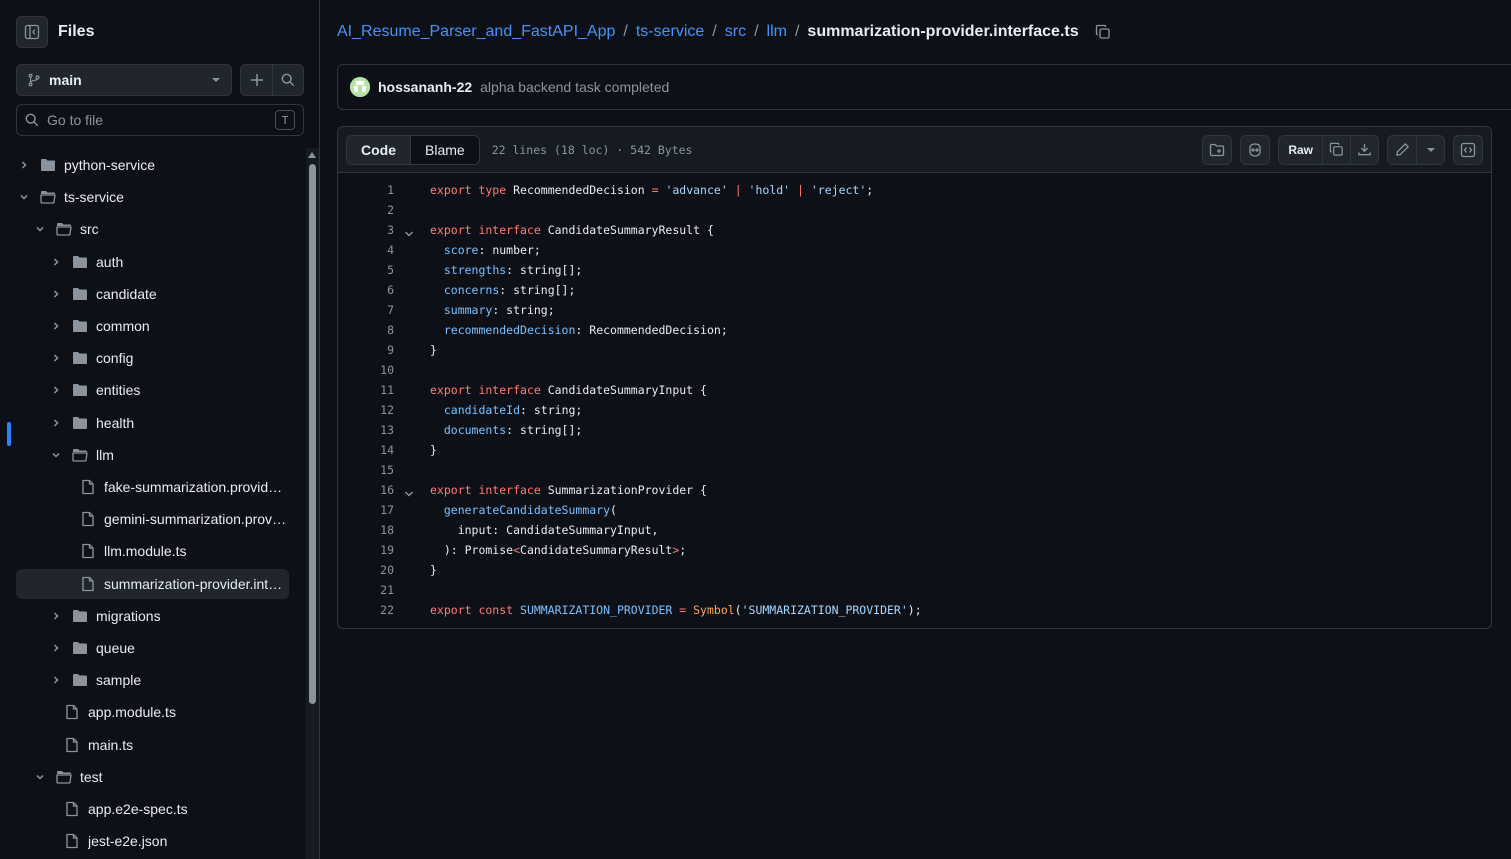 The width and height of the screenshot is (1511, 859). What do you see at coordinates (376, 470) in the screenshot?
I see `line-number: 15` at bounding box center [376, 470].